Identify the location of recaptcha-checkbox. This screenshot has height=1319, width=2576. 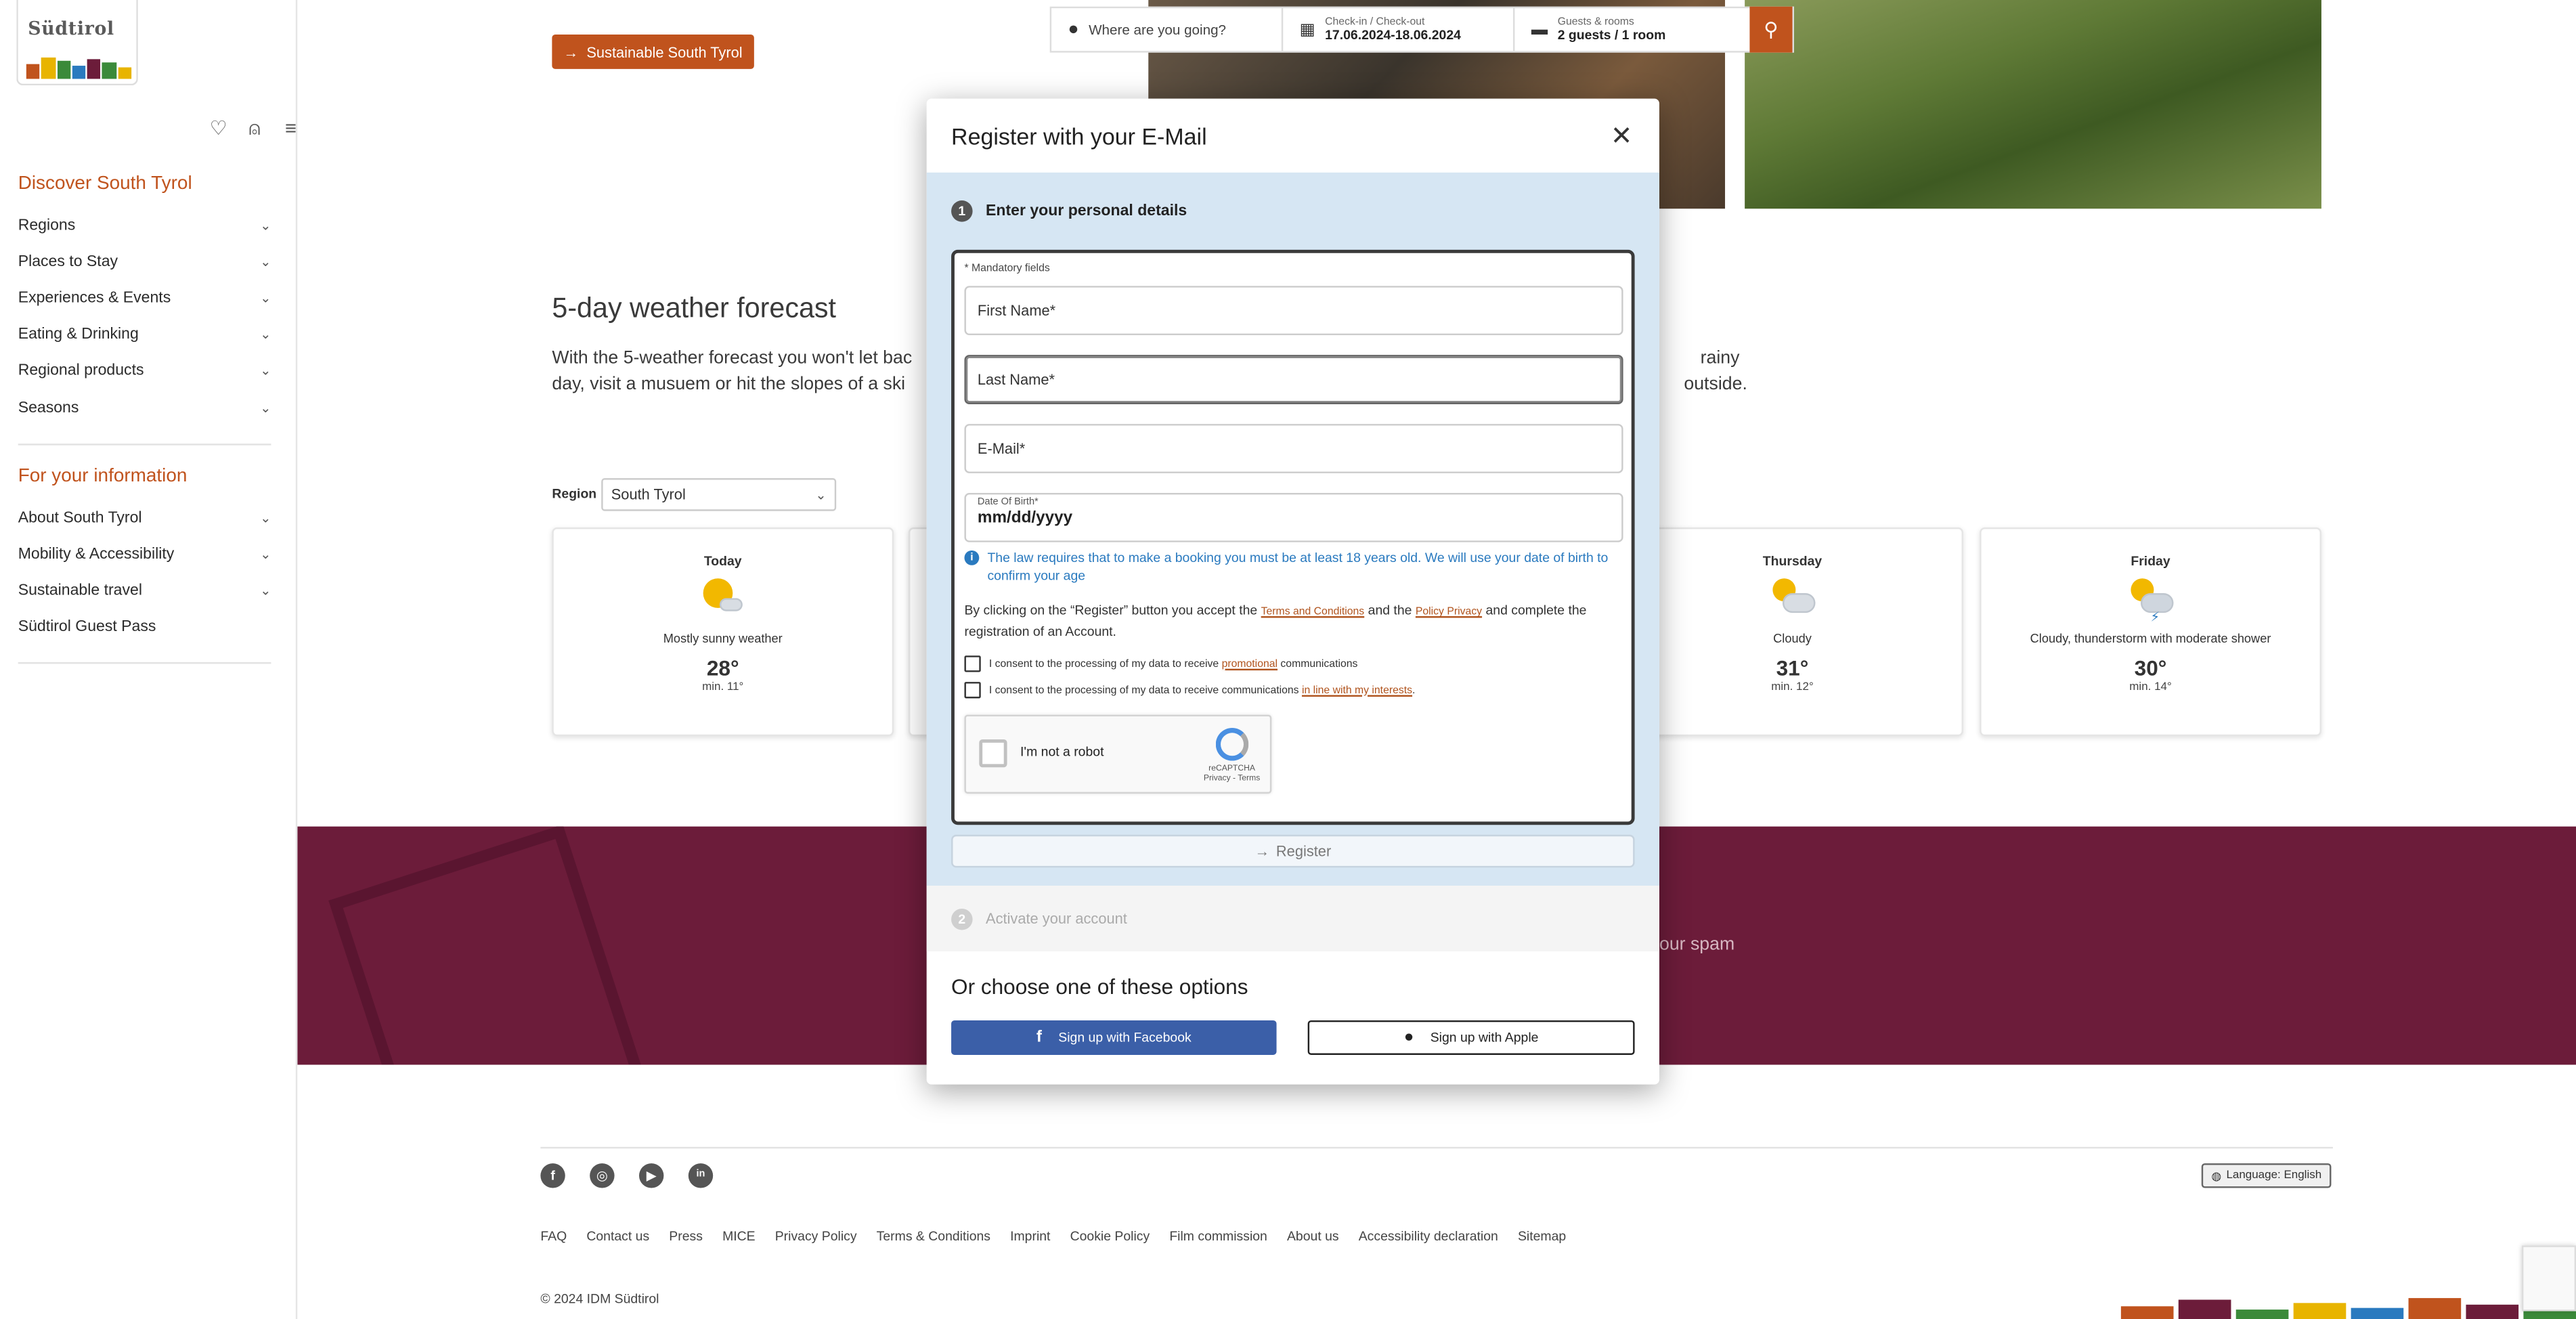
(993, 753).